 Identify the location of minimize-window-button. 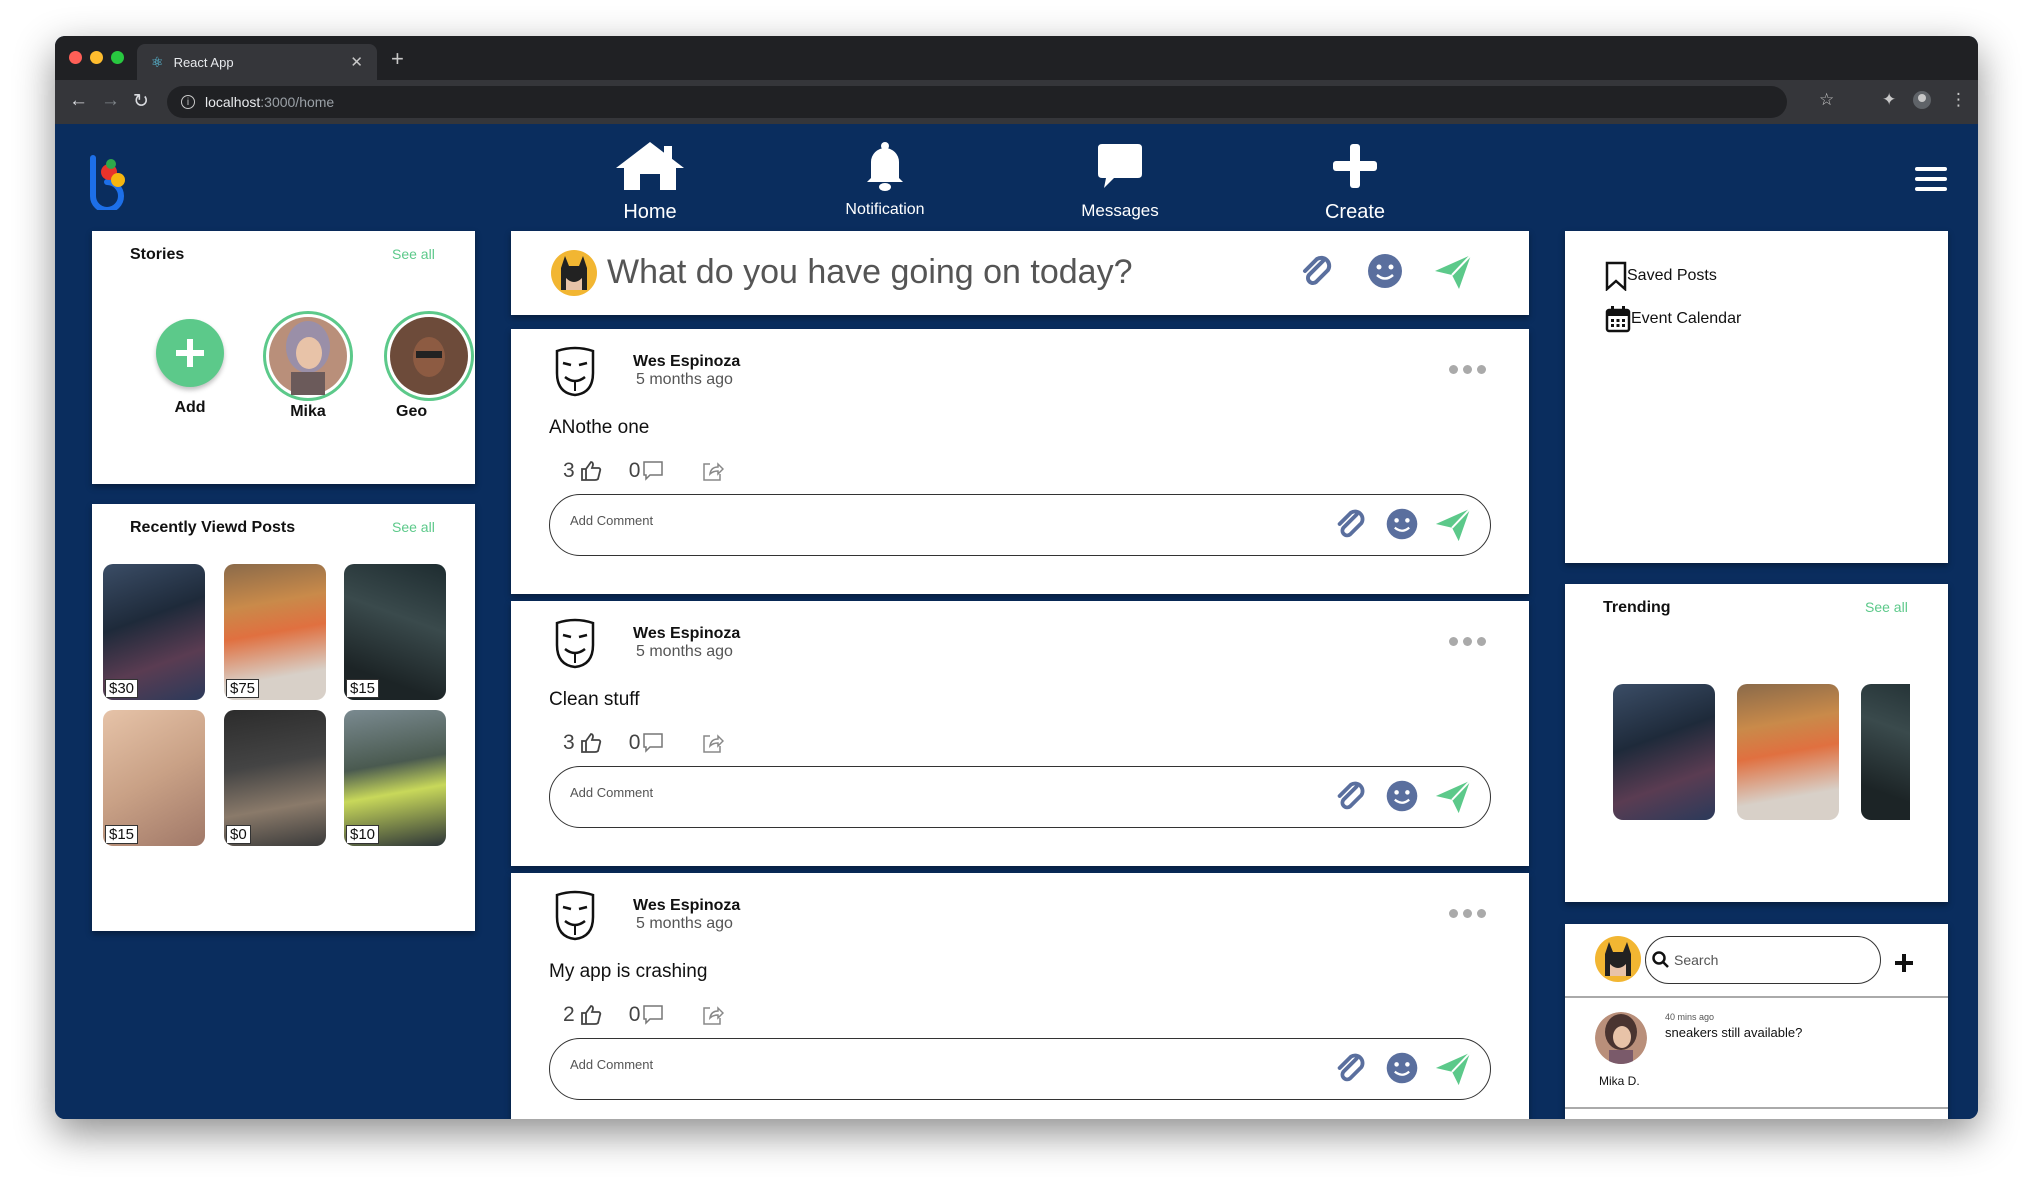
(96, 57).